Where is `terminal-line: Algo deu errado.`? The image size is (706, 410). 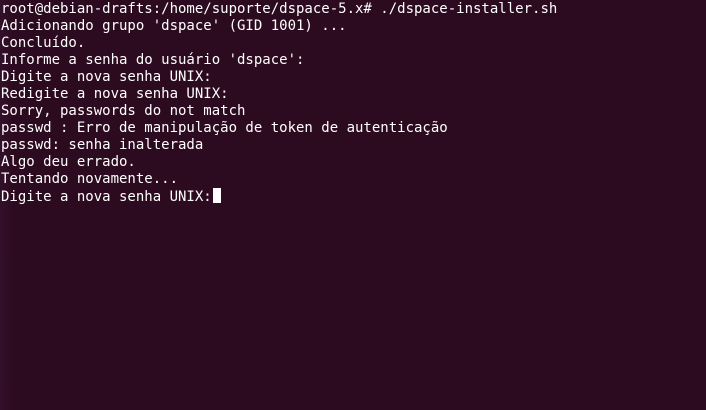
terminal-line: Algo deu errado. is located at coordinates (68, 162).